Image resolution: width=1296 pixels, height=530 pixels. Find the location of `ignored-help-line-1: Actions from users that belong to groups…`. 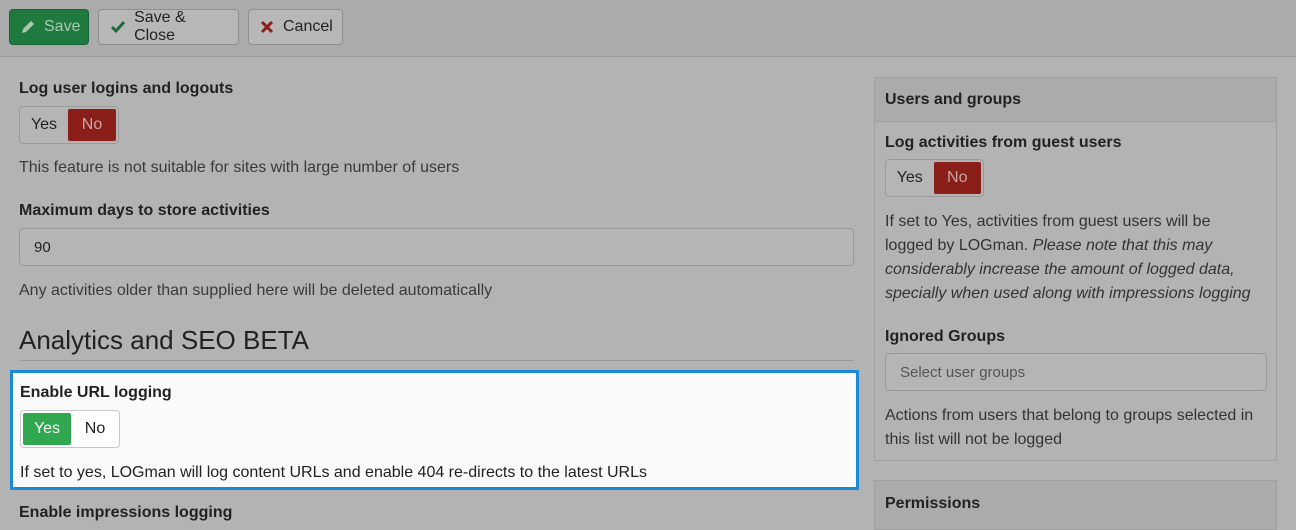

ignored-help-line-1: Actions from users that belong to groups… is located at coordinates (1069, 415).